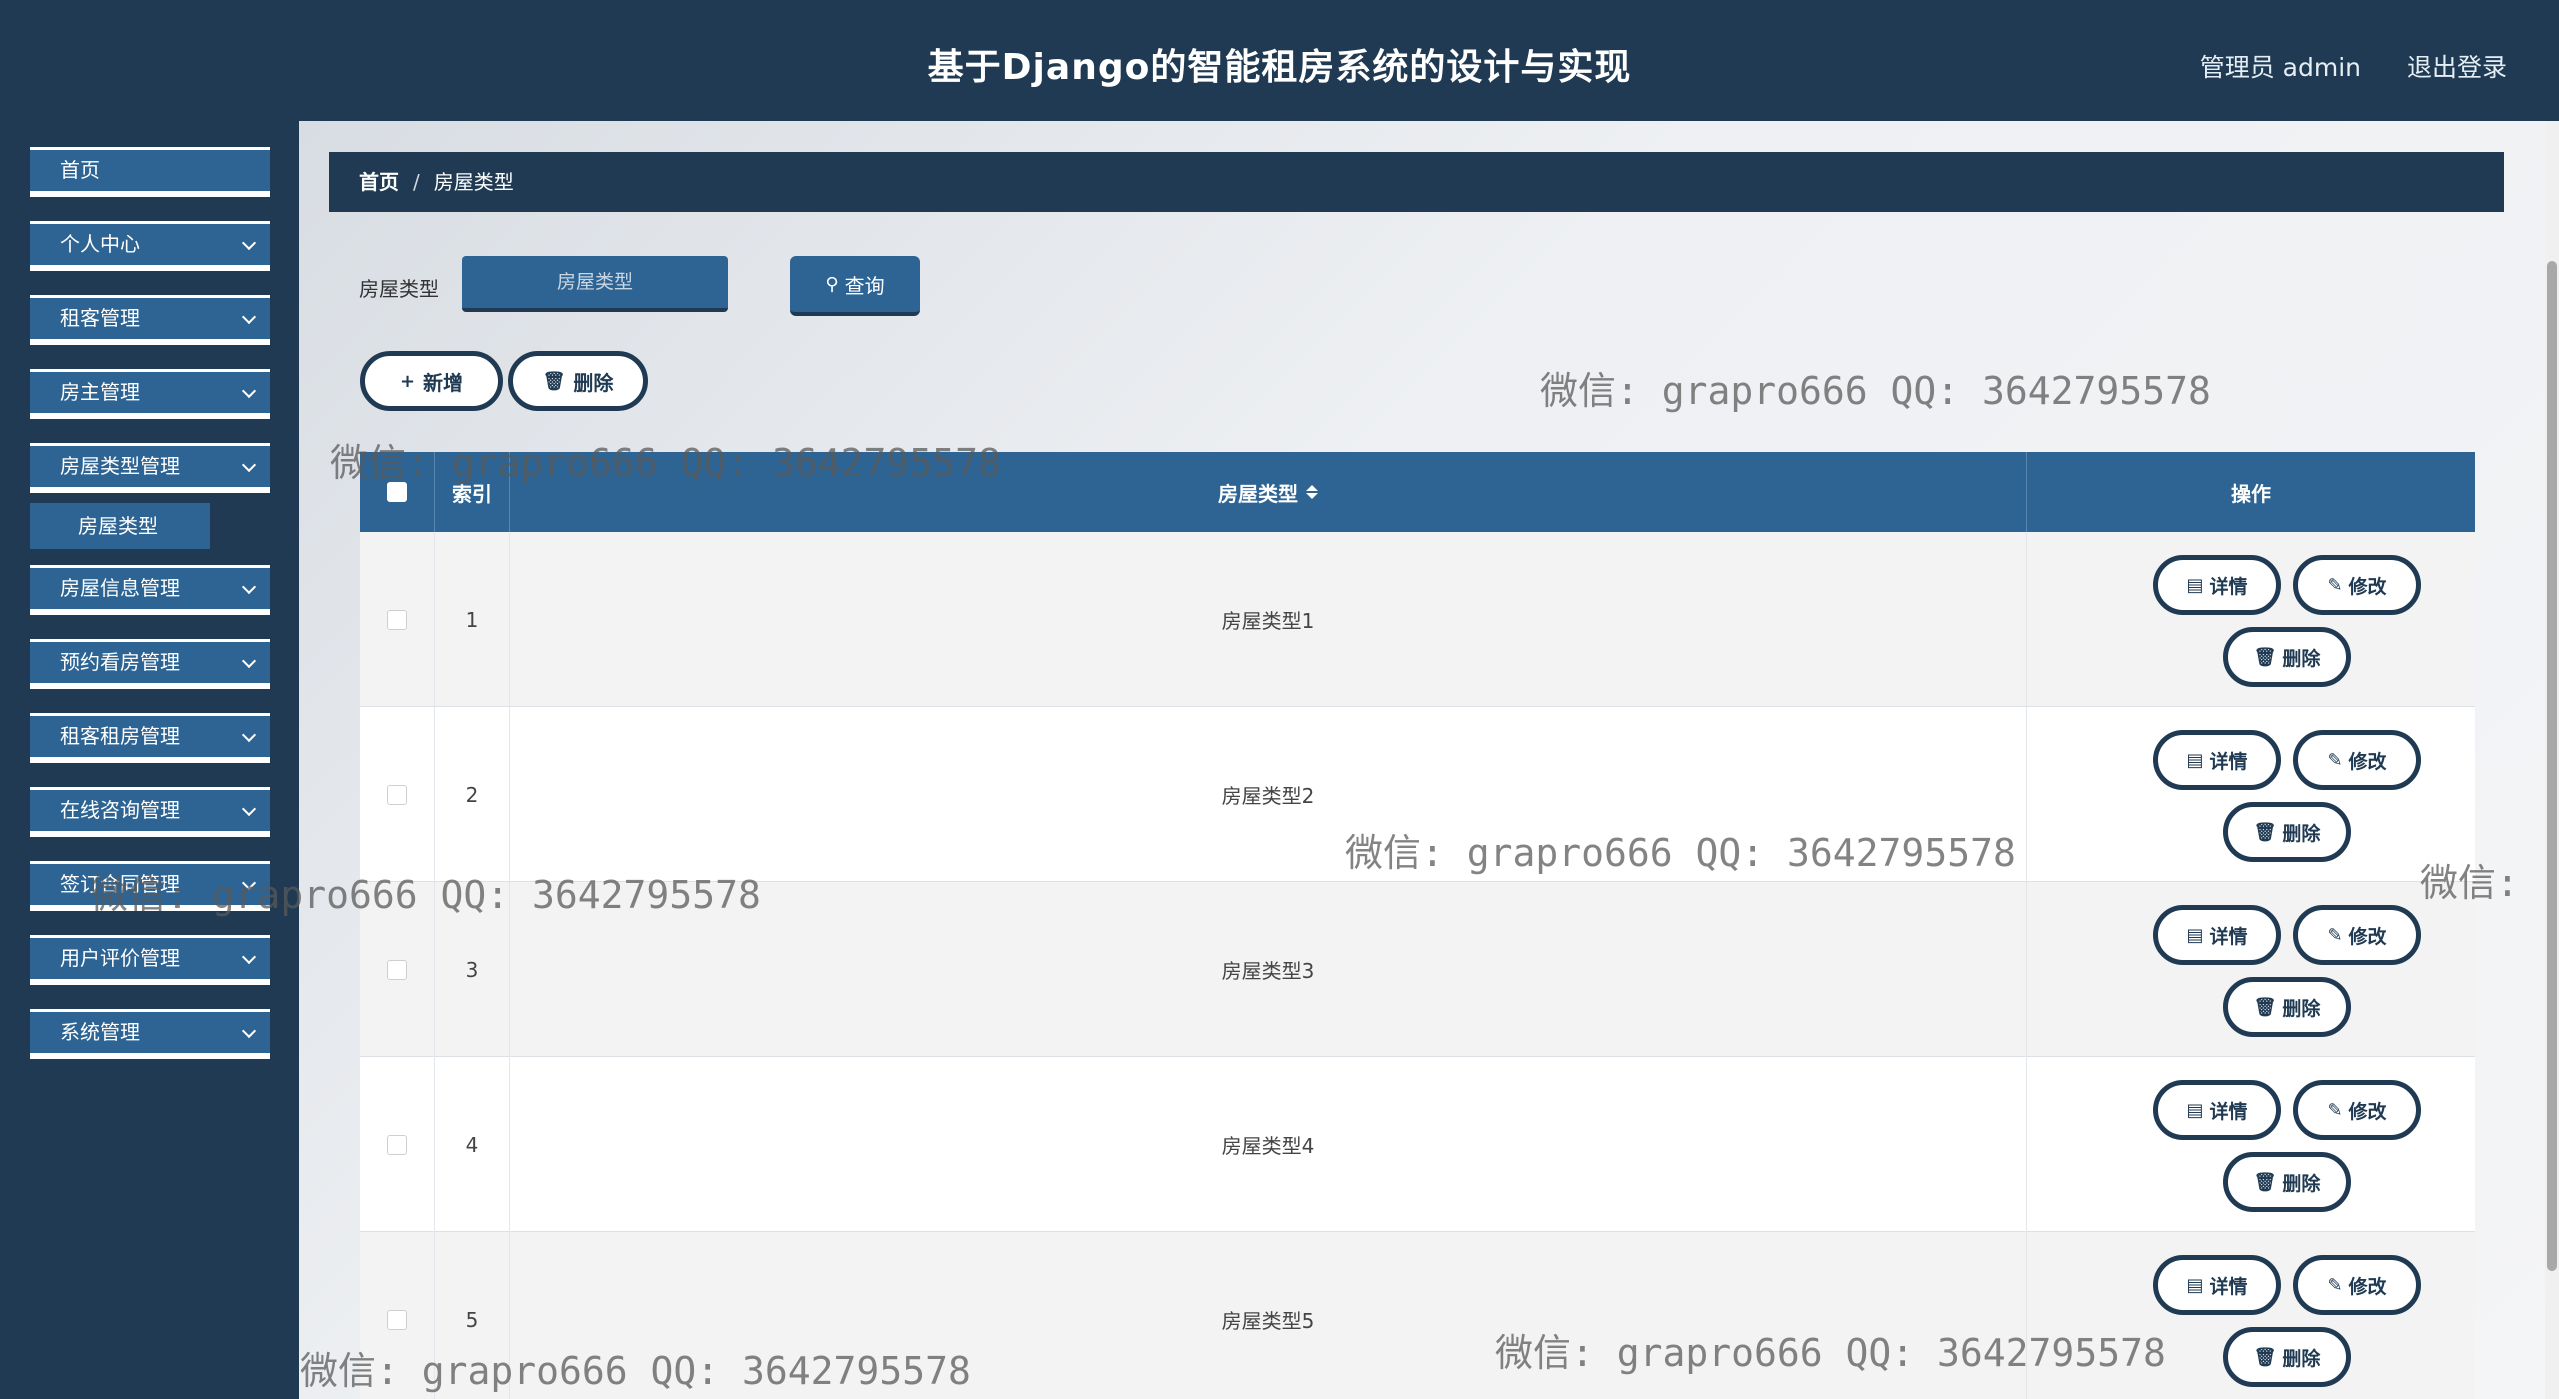 The width and height of the screenshot is (2559, 1399). Describe the element at coordinates (150, 172) in the screenshot. I see `sidebar-item-home: 首页` at that location.